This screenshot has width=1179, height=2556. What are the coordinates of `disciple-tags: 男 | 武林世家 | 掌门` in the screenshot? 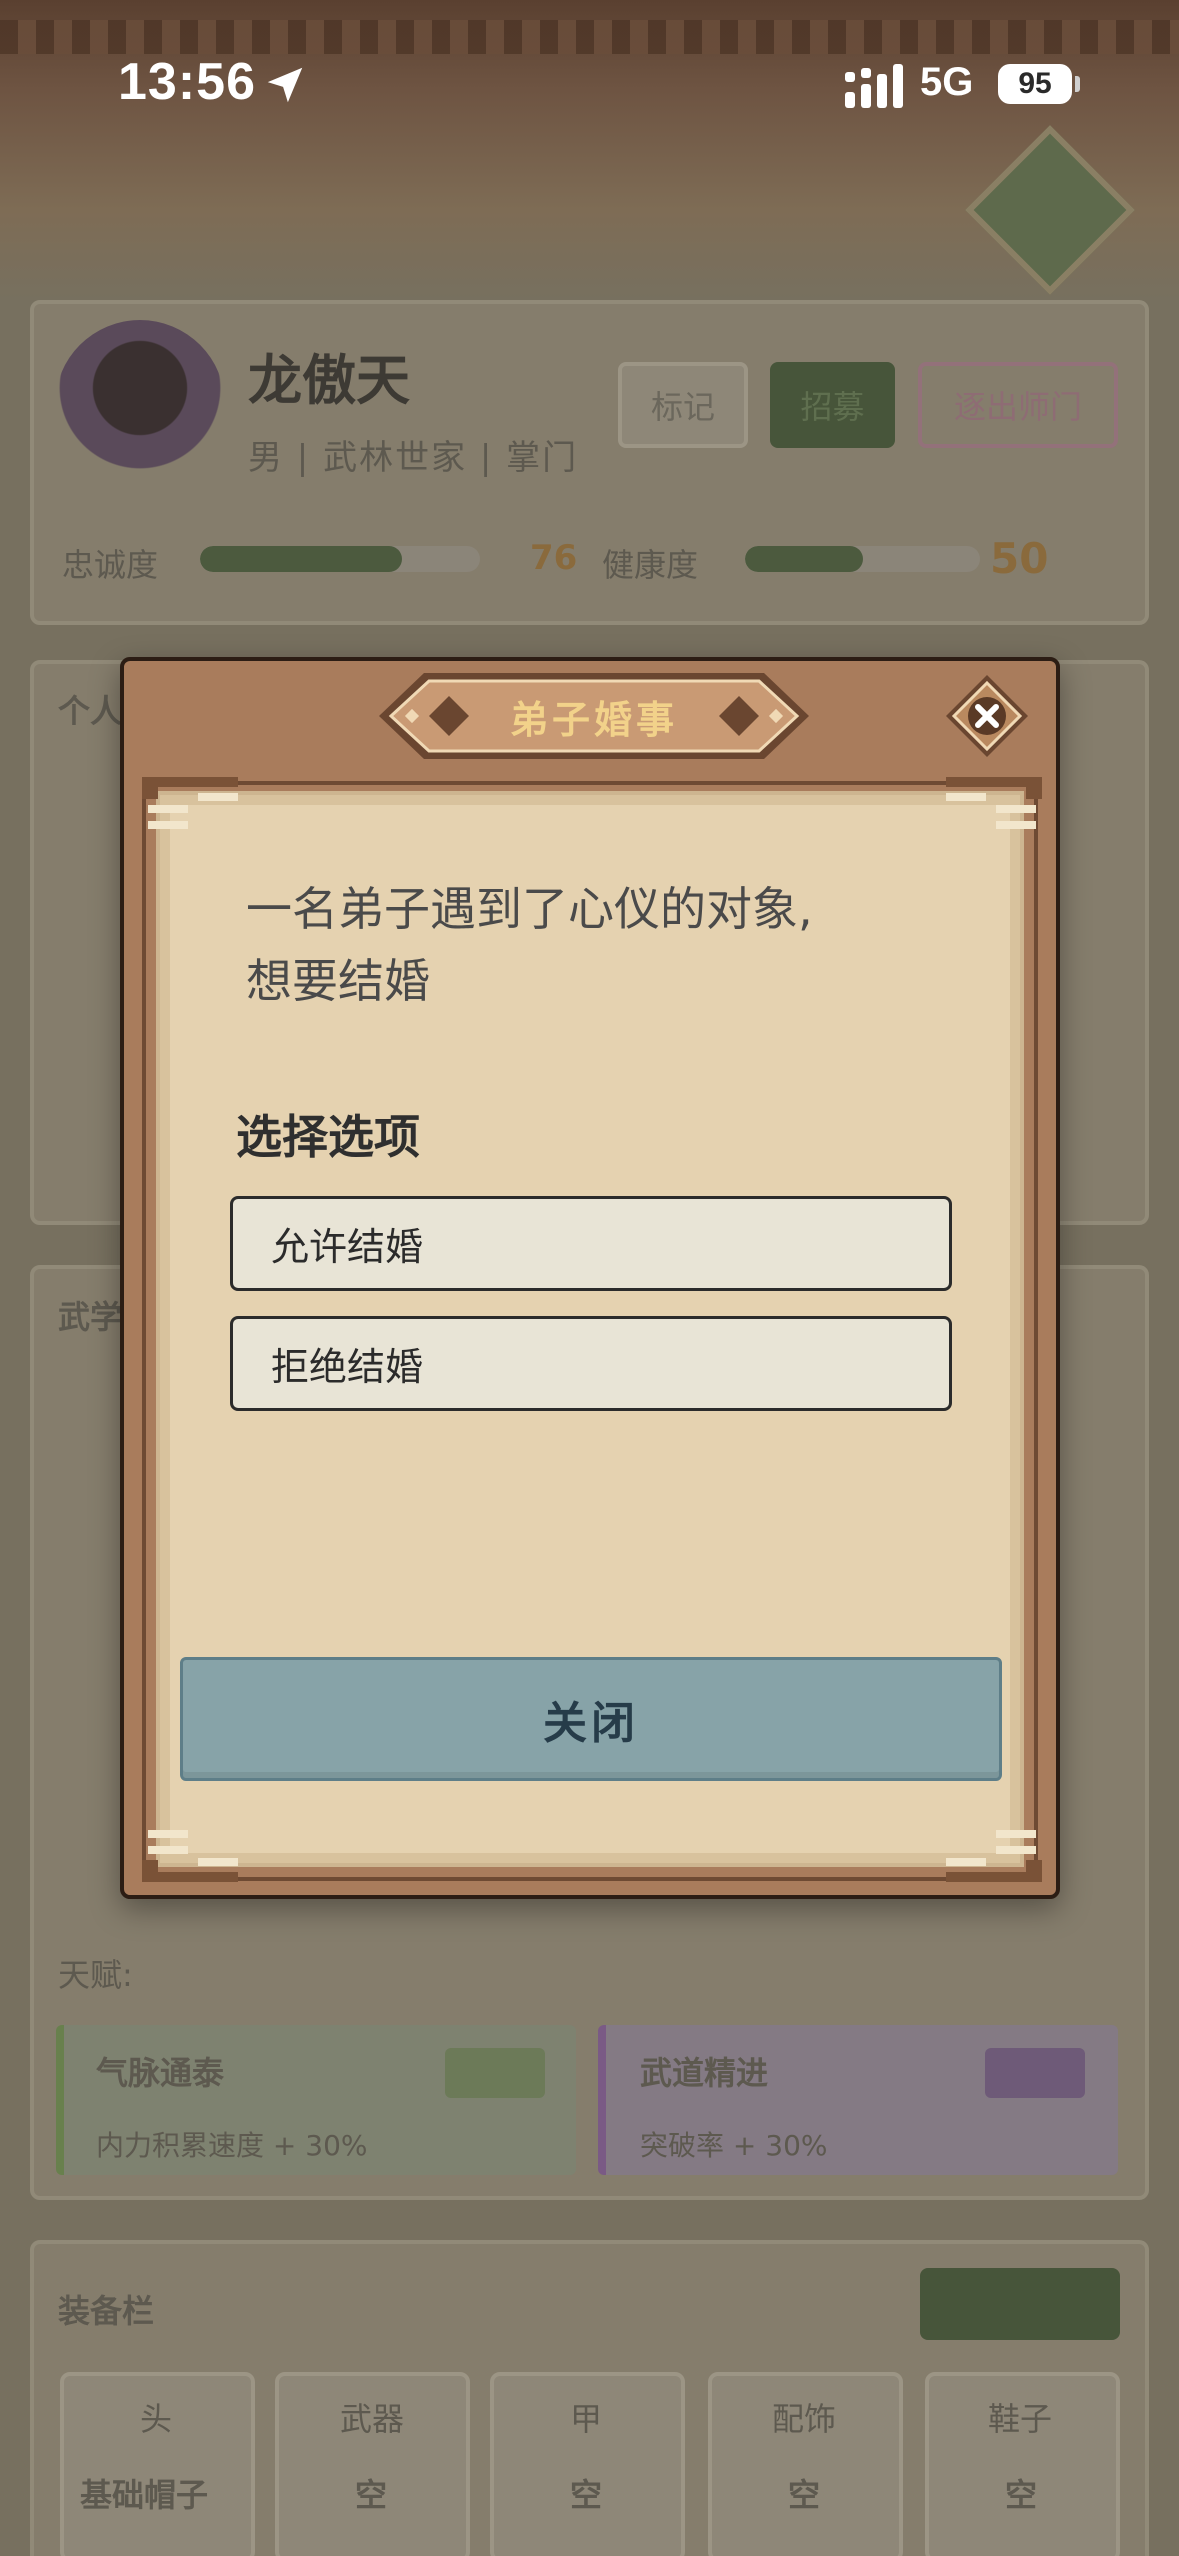 It's located at (413, 458).